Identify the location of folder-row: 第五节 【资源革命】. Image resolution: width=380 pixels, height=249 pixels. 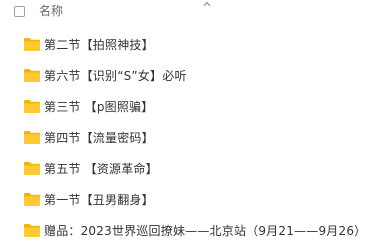
(190, 169).